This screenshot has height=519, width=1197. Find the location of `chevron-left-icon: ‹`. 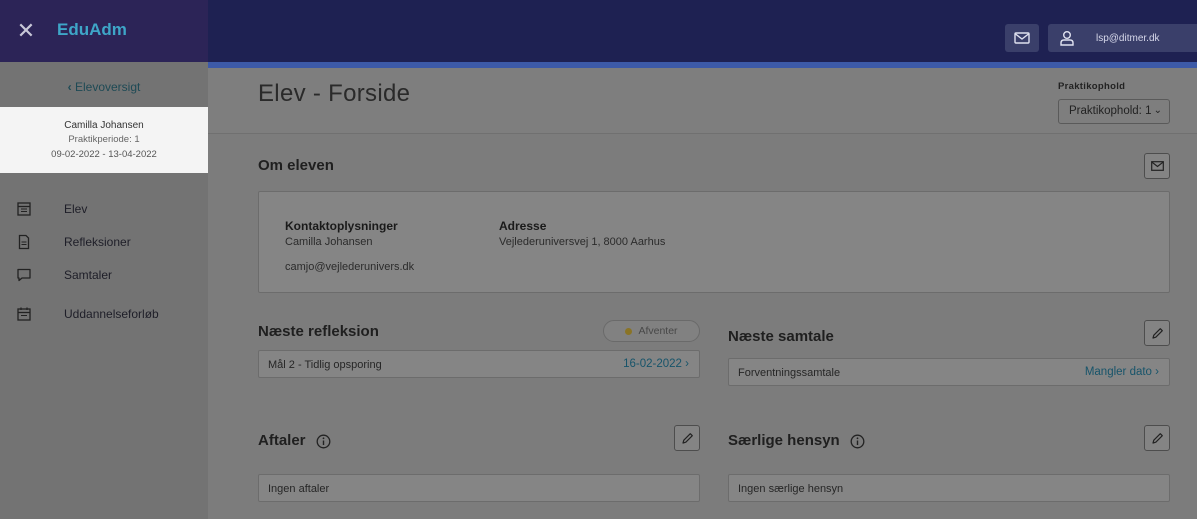

chevron-left-icon: ‹ is located at coordinates (69, 87).